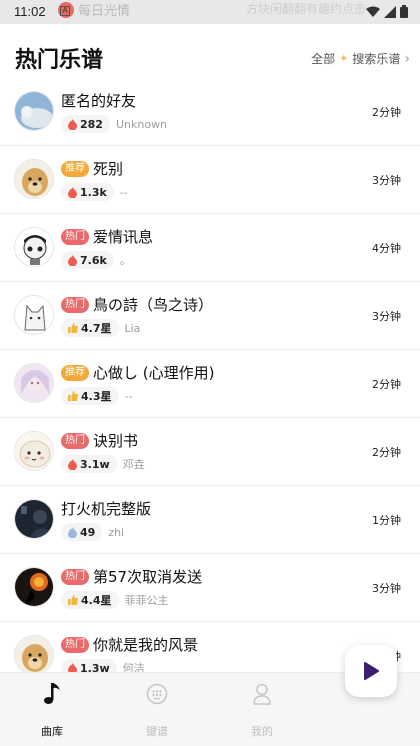  Describe the element at coordinates (59, 60) in the screenshot. I see `page-title: 热门乐谱` at that location.